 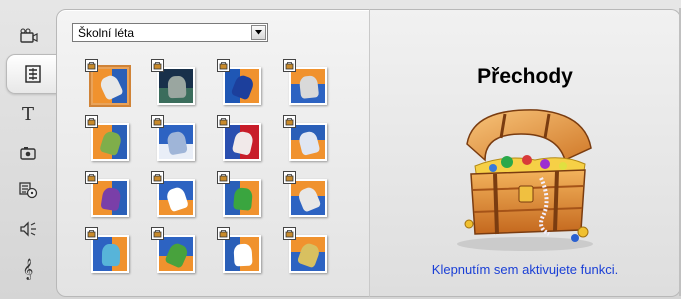 I want to click on video-camera-icon, so click(x=29, y=35).